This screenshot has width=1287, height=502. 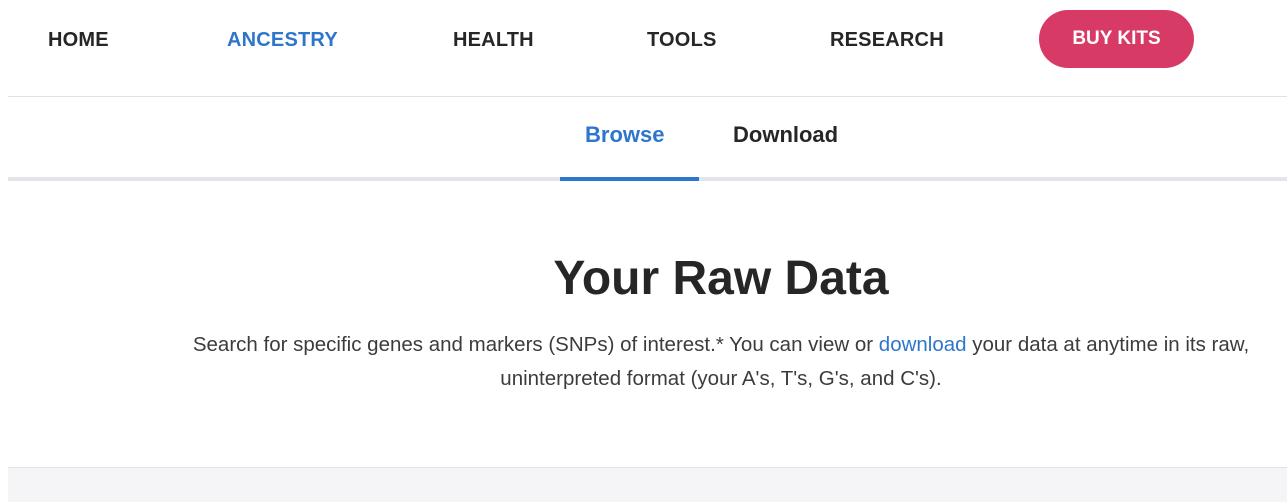 What do you see at coordinates (887, 40) in the screenshot?
I see `nav-item-research: RESEARCH` at bounding box center [887, 40].